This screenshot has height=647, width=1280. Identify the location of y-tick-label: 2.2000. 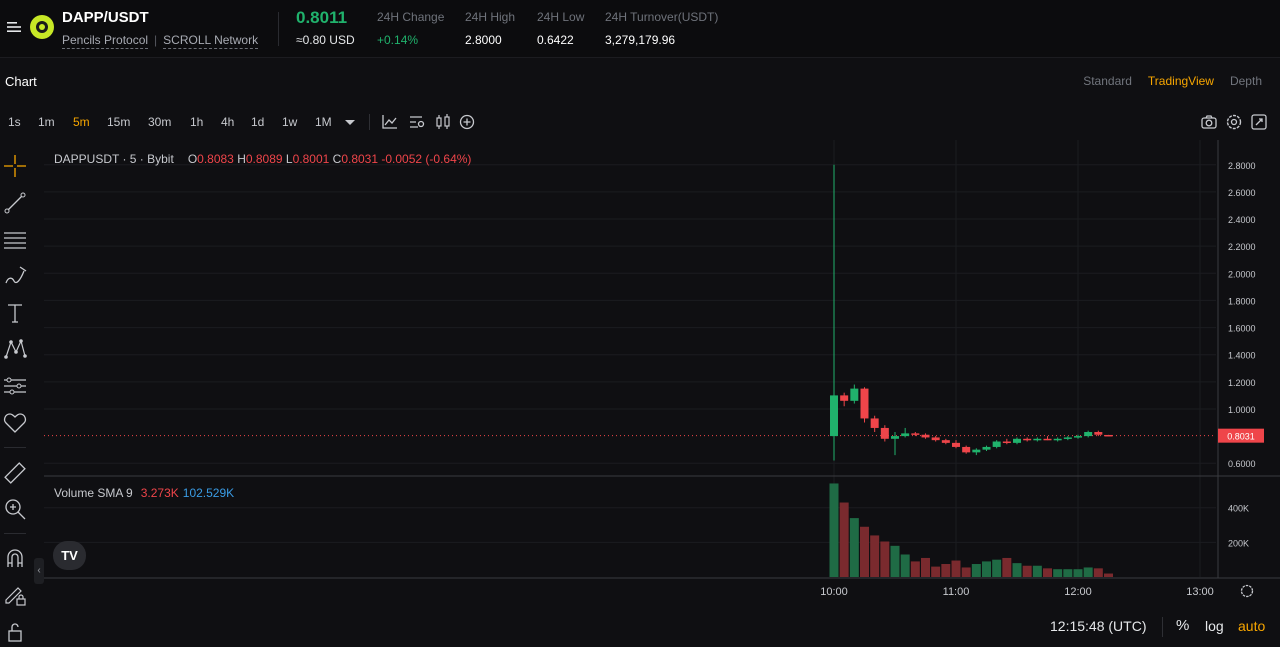
(1242, 247).